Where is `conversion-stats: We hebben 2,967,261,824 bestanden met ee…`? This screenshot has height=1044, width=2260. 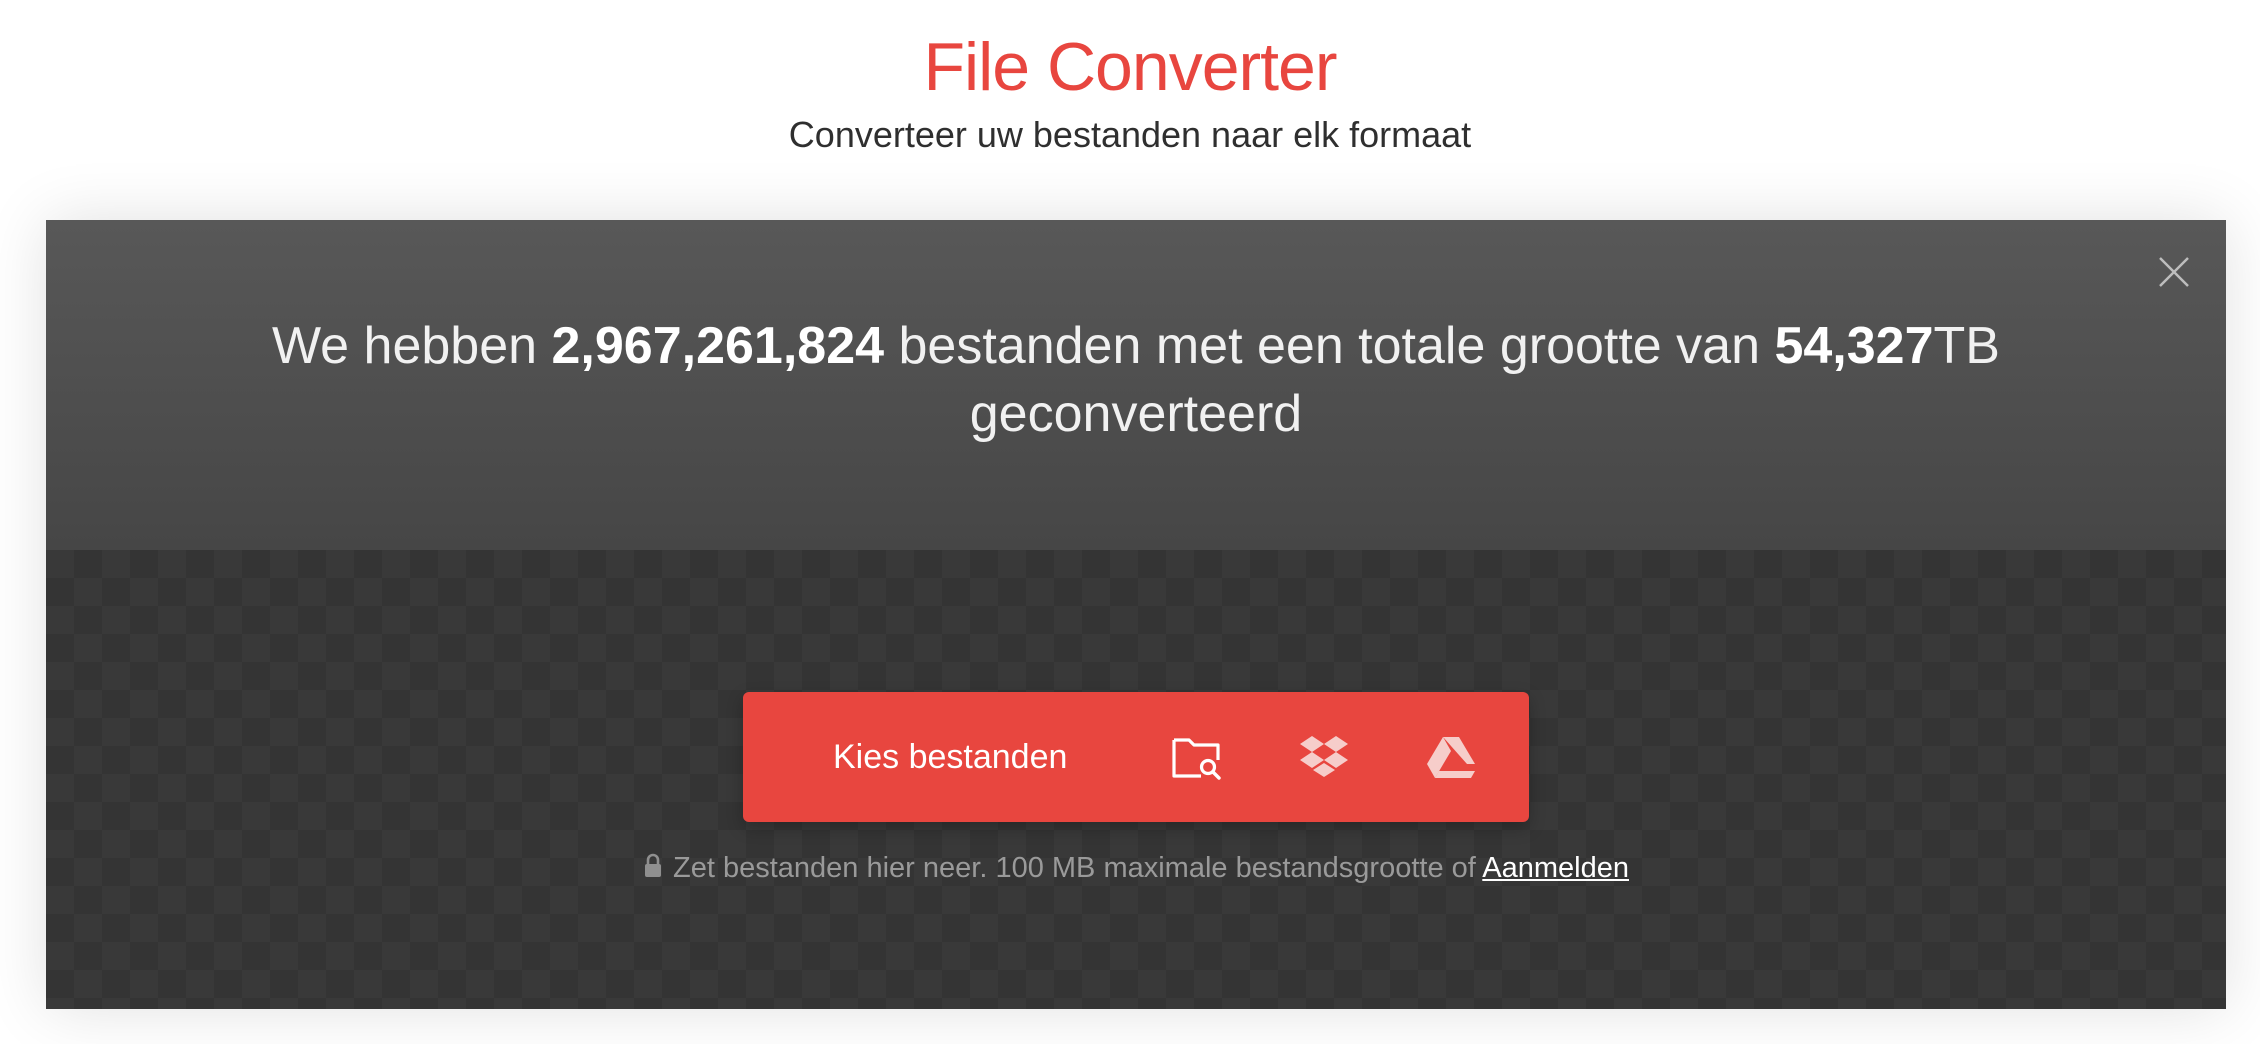
conversion-stats: We hebben 2,967,261,824 bestanden met ee… is located at coordinates (1136, 380).